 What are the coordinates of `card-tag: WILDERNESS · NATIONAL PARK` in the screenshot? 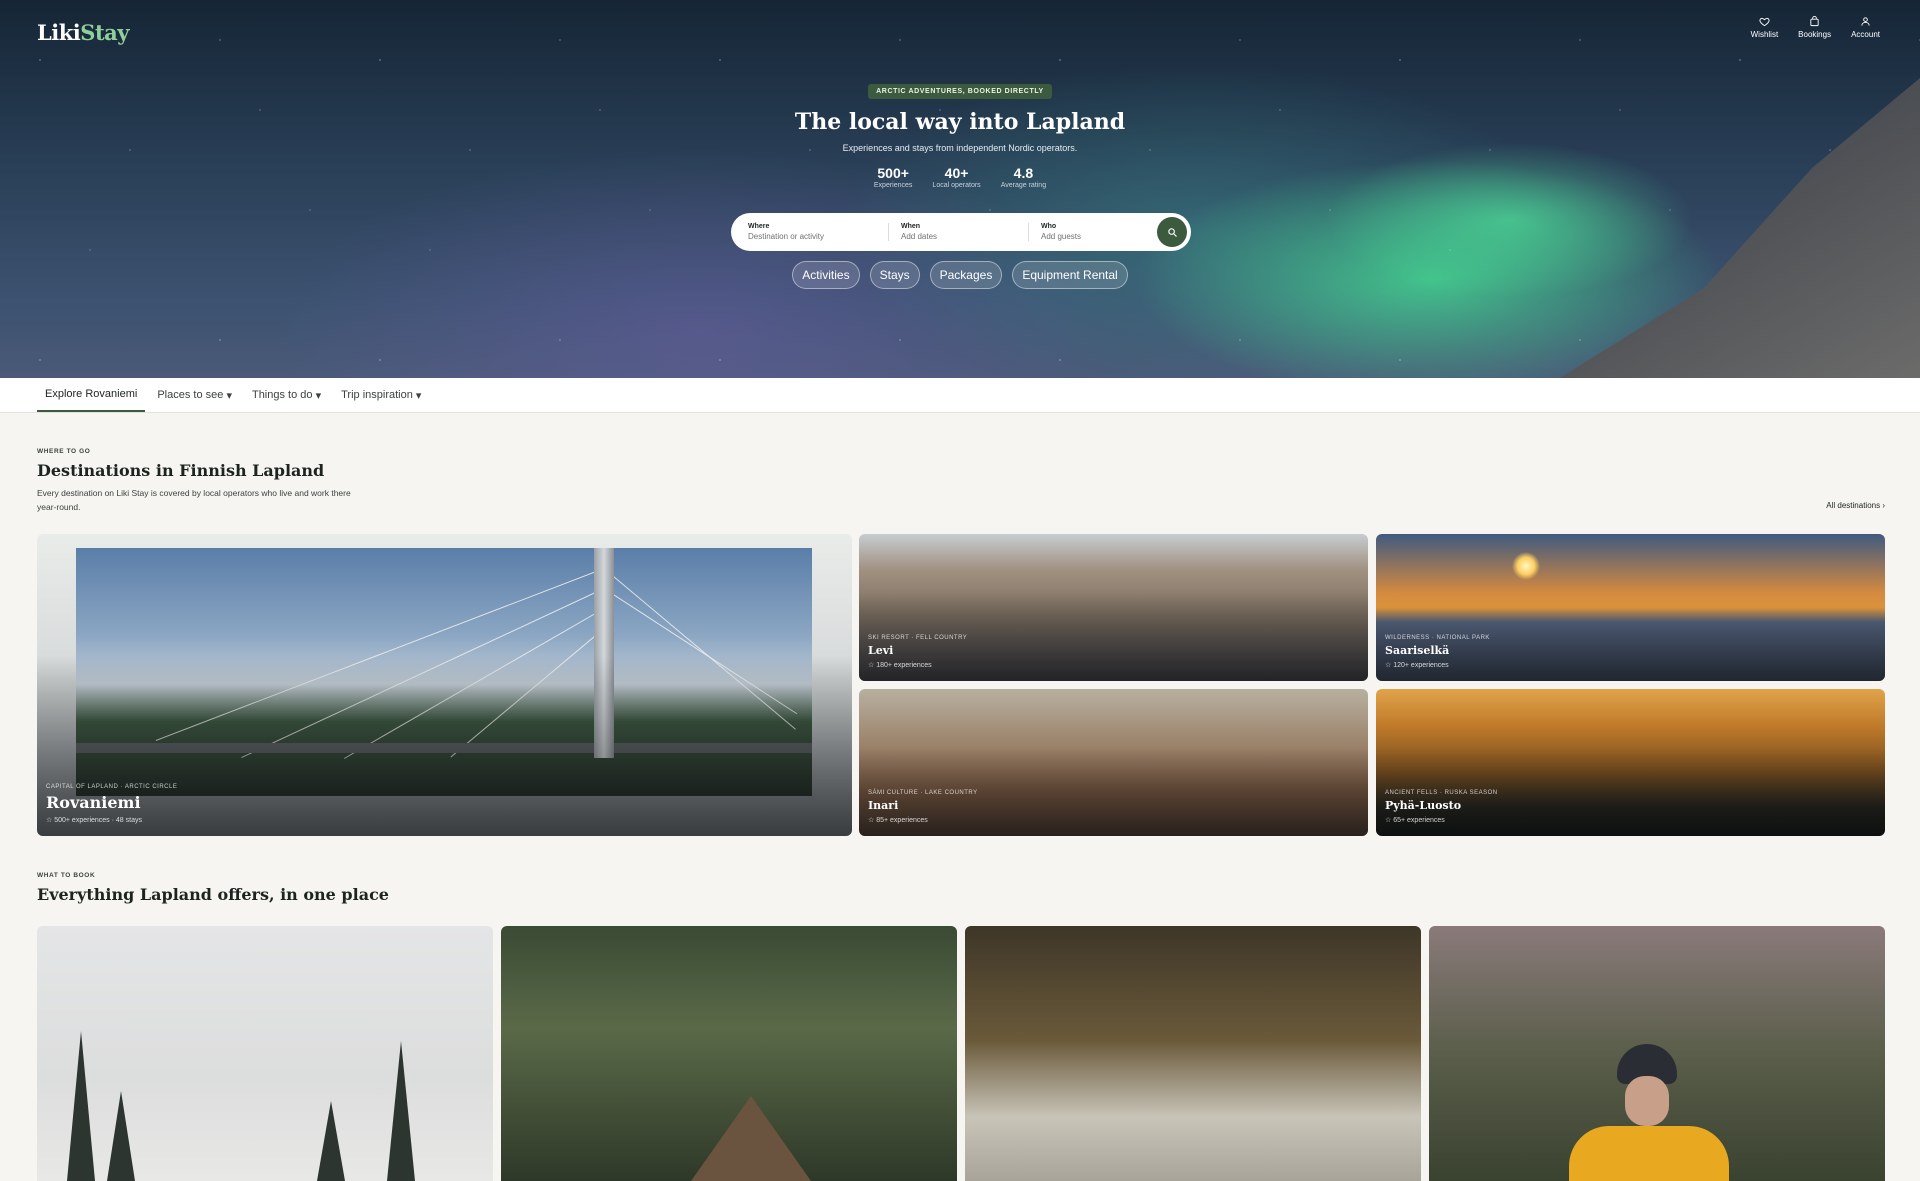 It's located at (1437, 638).